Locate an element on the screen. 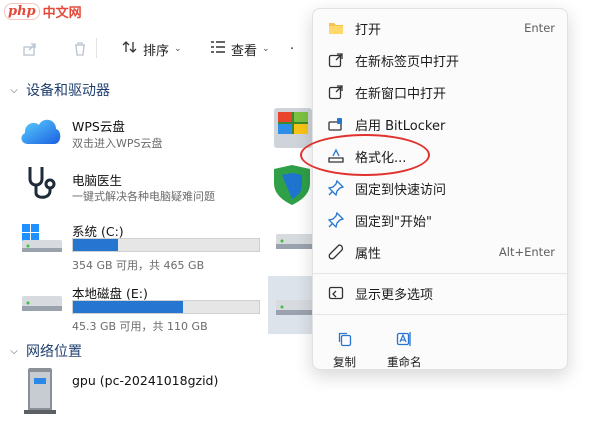 This screenshot has width=600, height=422. copy-icon is located at coordinates (345, 340).